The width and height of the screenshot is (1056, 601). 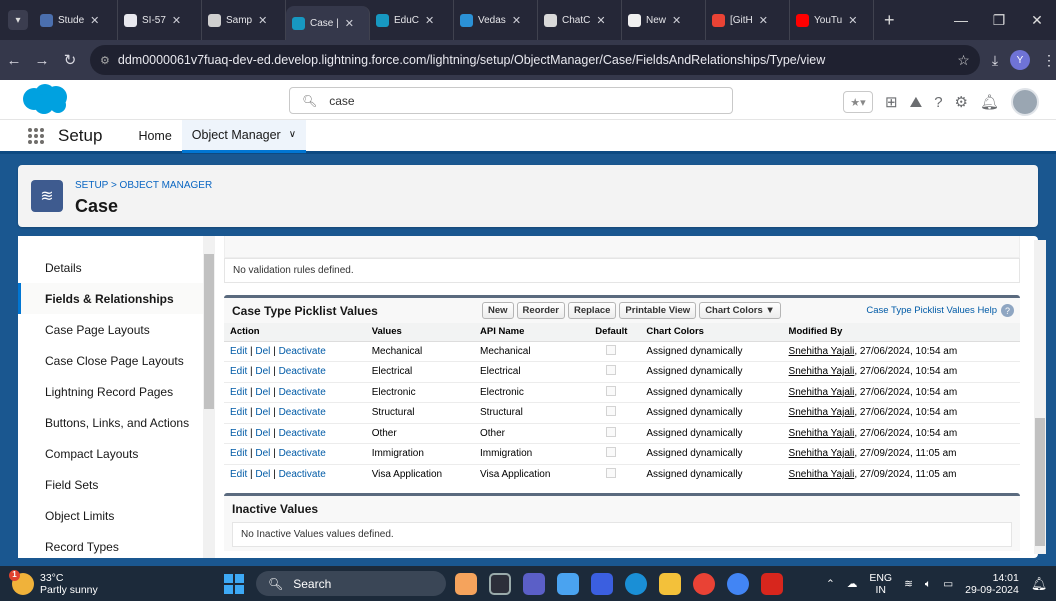 What do you see at coordinates (568, 584) in the screenshot?
I see `copilot-icon` at bounding box center [568, 584].